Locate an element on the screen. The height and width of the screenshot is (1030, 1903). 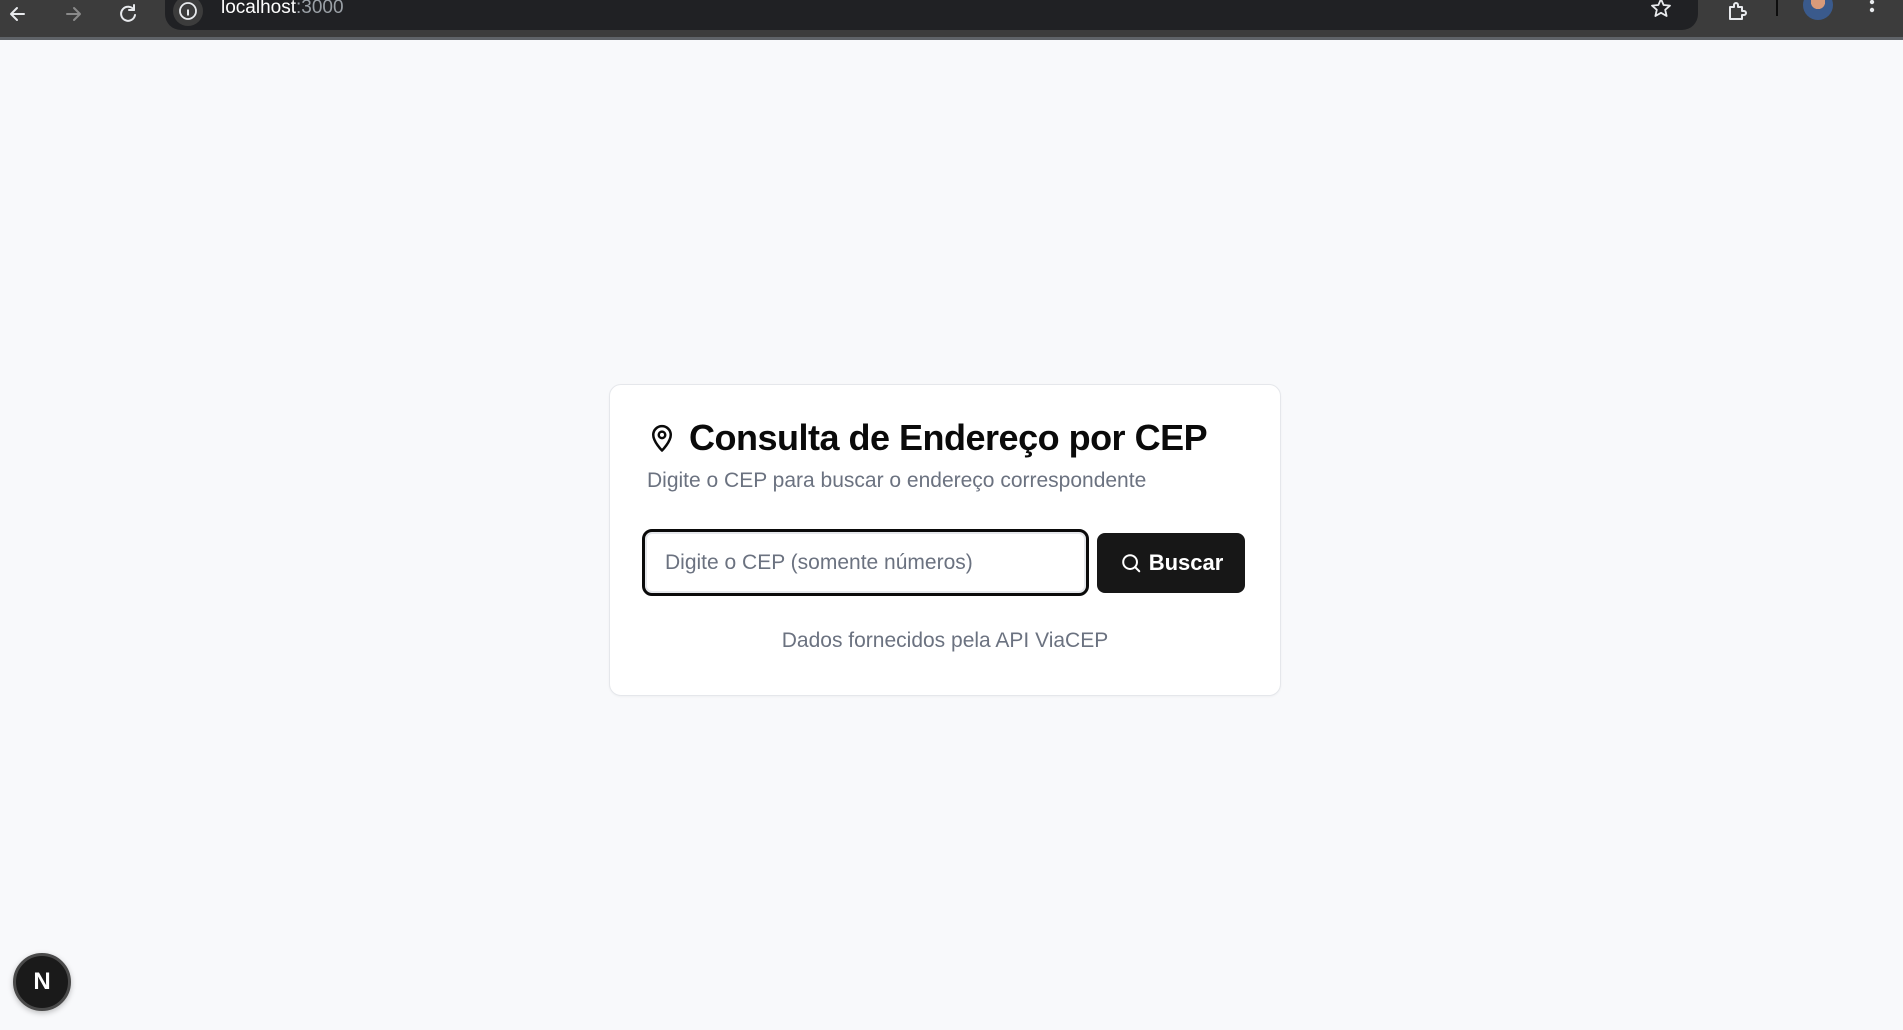
reload-icon is located at coordinates (128, 13).